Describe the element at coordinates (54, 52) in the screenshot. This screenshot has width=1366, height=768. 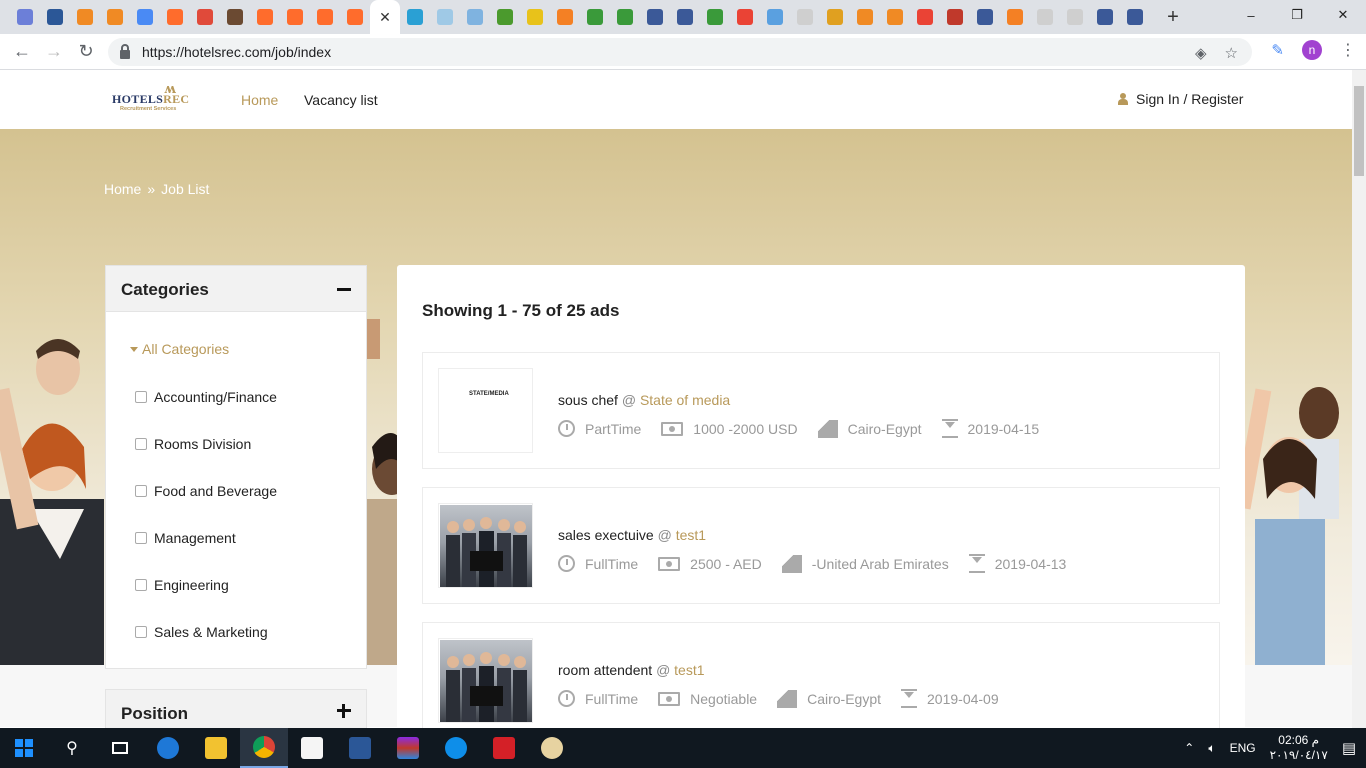
I see `forward-button: →` at that location.